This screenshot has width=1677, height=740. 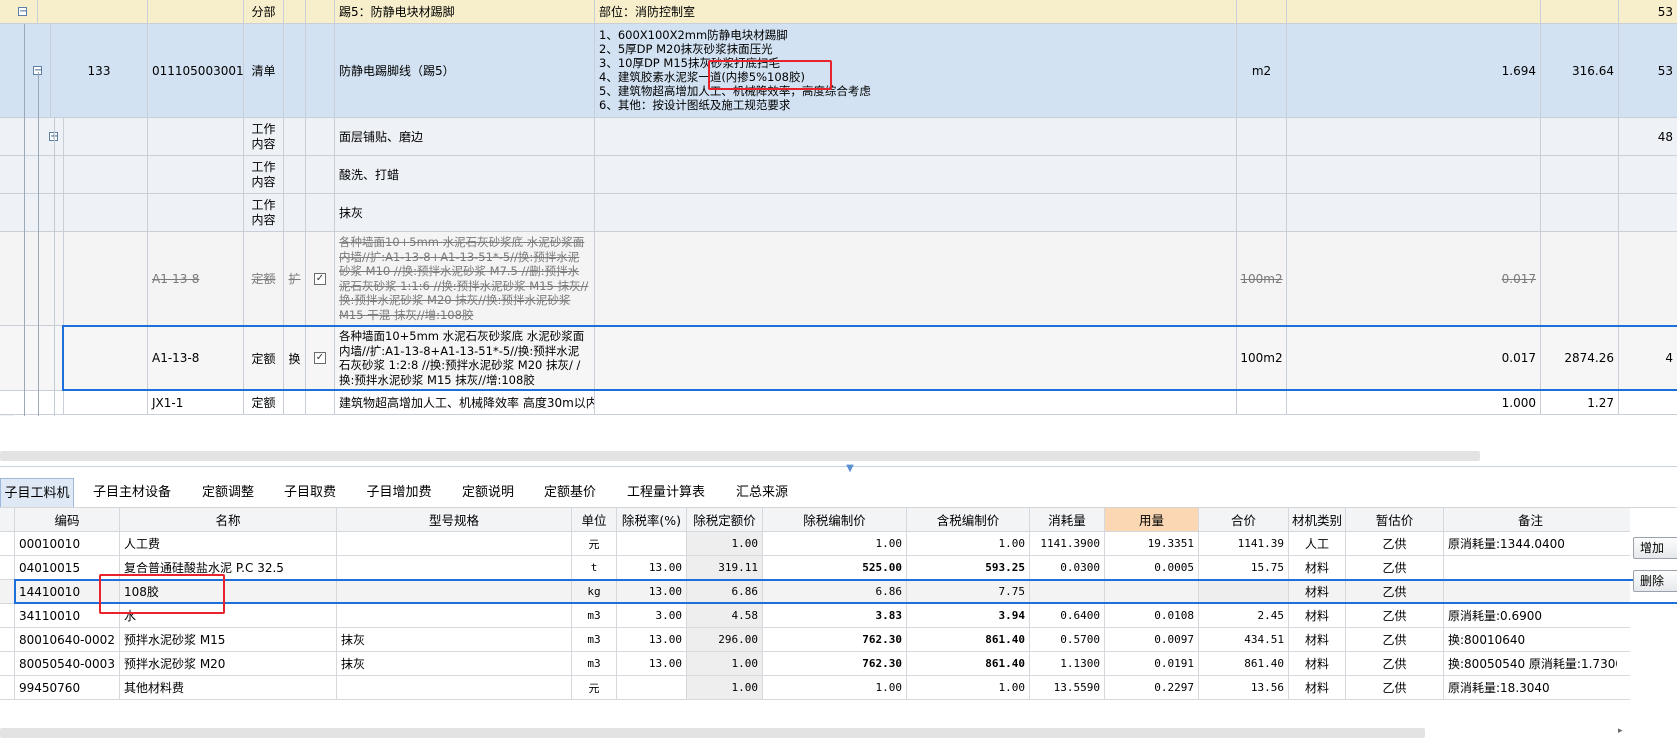 What do you see at coordinates (227, 639) in the screenshot?
I see `cell-name: 预拌水泥砂浆 M15` at bounding box center [227, 639].